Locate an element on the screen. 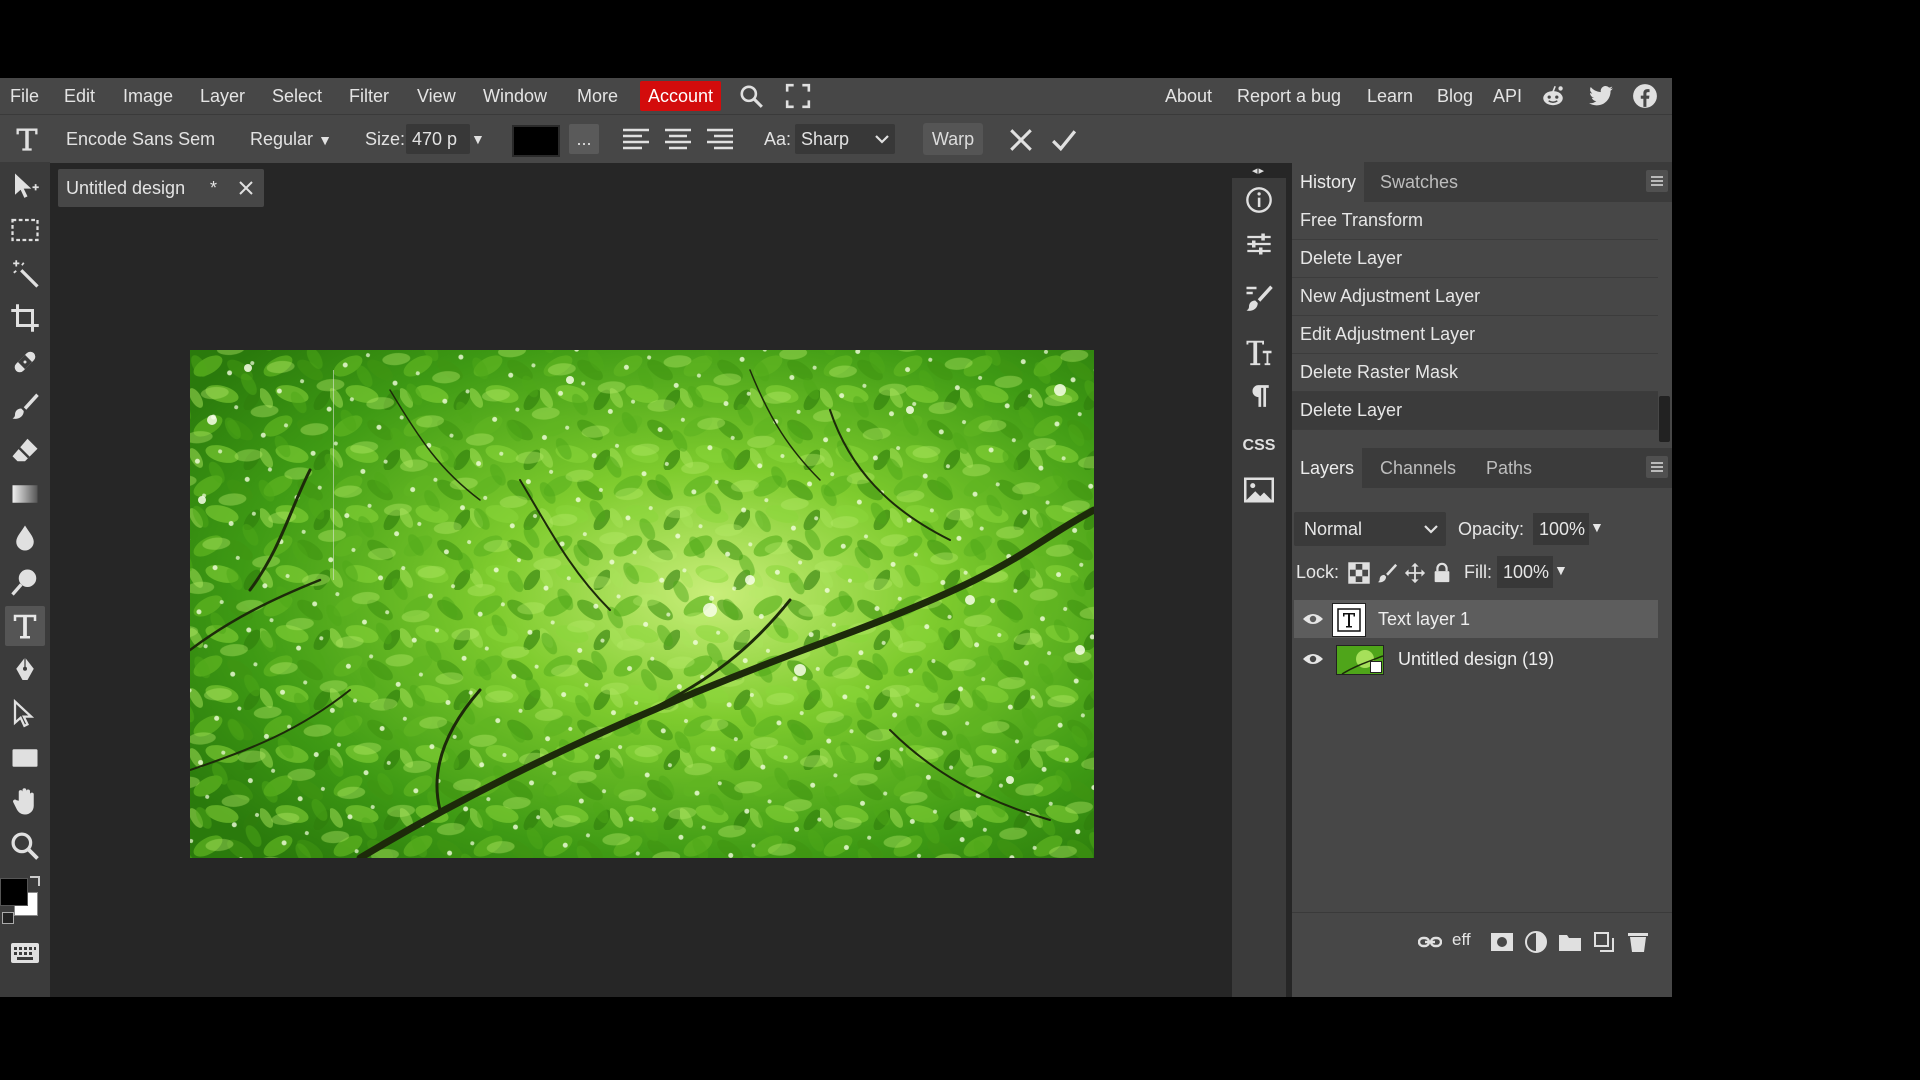 This screenshot has width=1920, height=1080. collapse-strip-arrows: ◂▸ is located at coordinates (1258, 170).